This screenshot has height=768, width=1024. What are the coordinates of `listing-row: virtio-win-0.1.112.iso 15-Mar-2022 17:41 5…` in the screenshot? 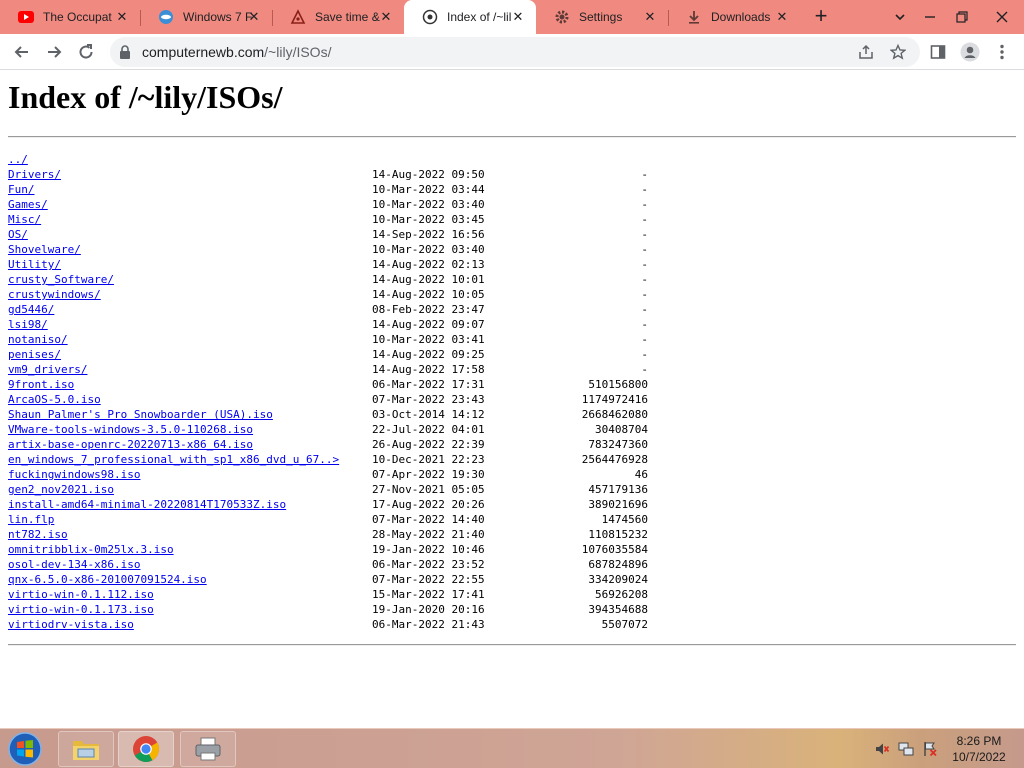 It's located at (328, 594).